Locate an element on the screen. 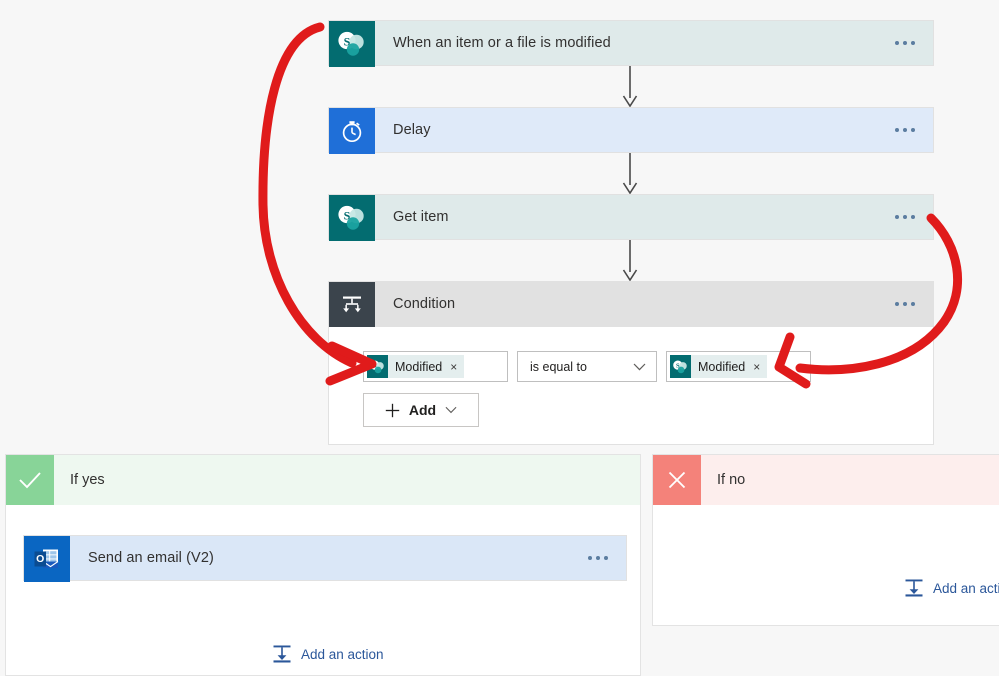  token-pill-modified-right: S Modified × is located at coordinates (719, 366).